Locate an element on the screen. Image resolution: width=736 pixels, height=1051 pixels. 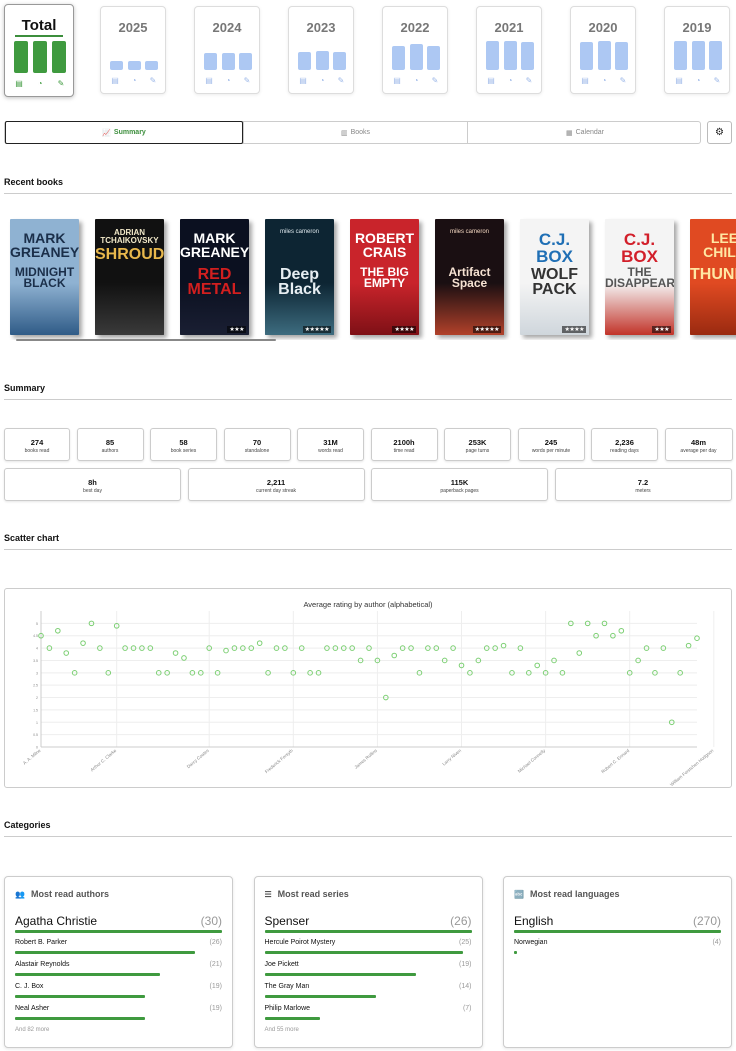
y-tick-label: 2 is located at coordinates (37, 698).